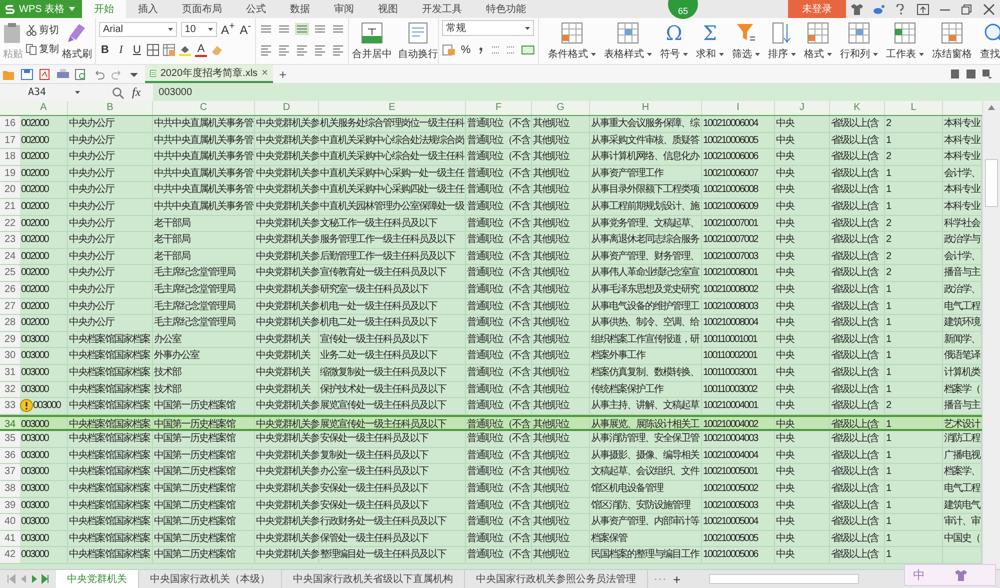 The image size is (1000, 588). Describe the element at coordinates (44, 108) in the screenshot. I see `column-header: A` at that location.